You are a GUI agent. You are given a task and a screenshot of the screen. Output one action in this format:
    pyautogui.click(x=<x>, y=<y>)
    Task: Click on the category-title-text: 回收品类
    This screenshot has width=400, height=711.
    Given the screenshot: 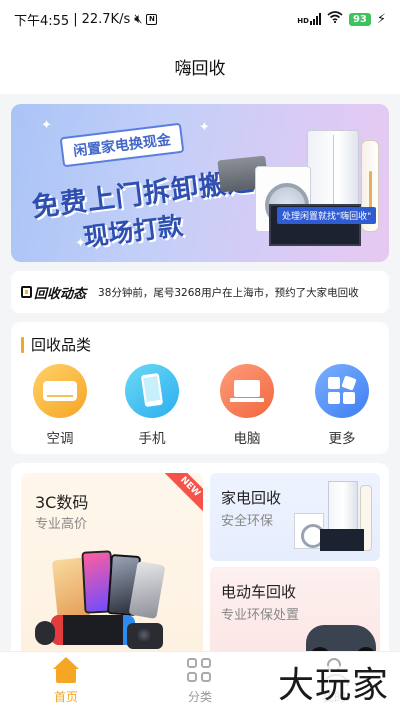 What is the action you would take?
    pyautogui.click(x=61, y=345)
    